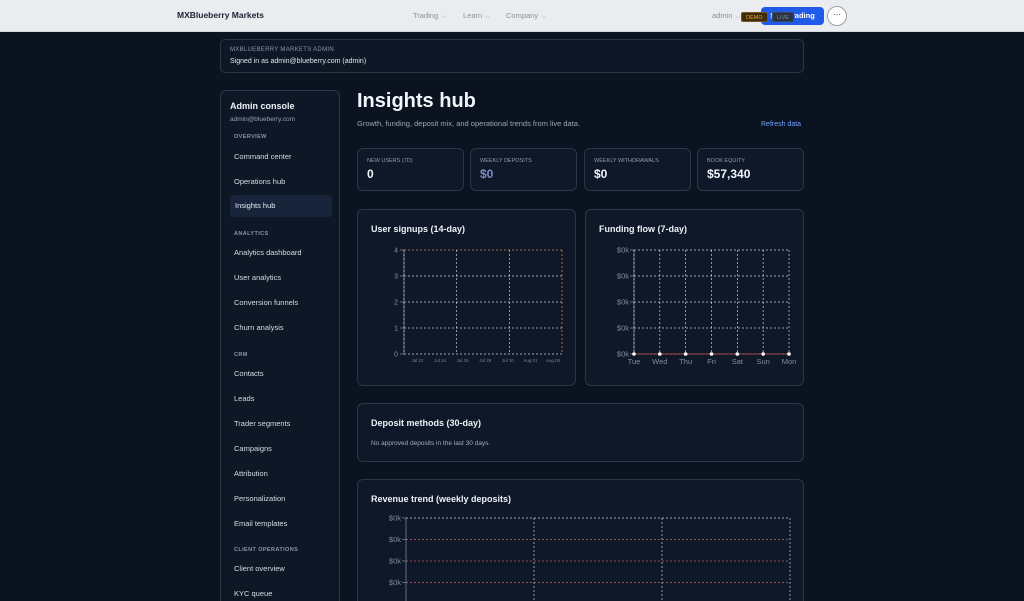  Describe the element at coordinates (396, 303) in the screenshot. I see `y-tick-label: 2` at that location.